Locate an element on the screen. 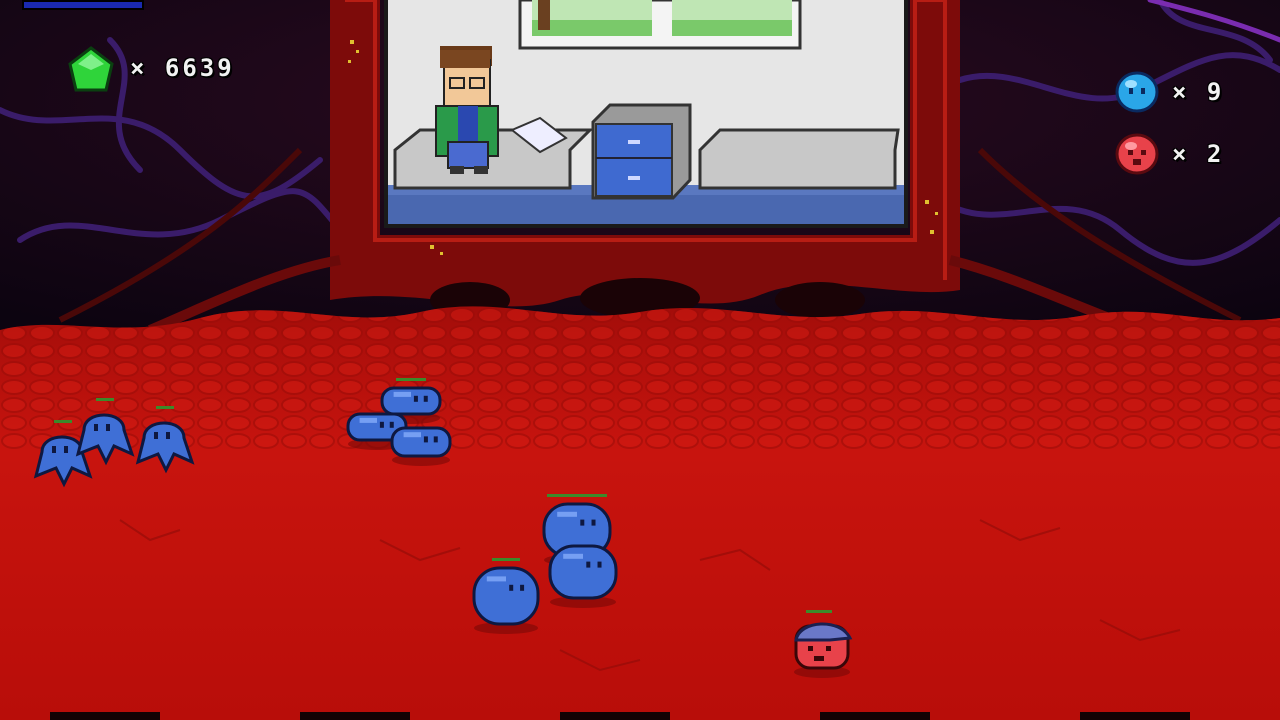 The height and width of the screenshot is (720, 1280). tv-screen is located at coordinates (646, 114).